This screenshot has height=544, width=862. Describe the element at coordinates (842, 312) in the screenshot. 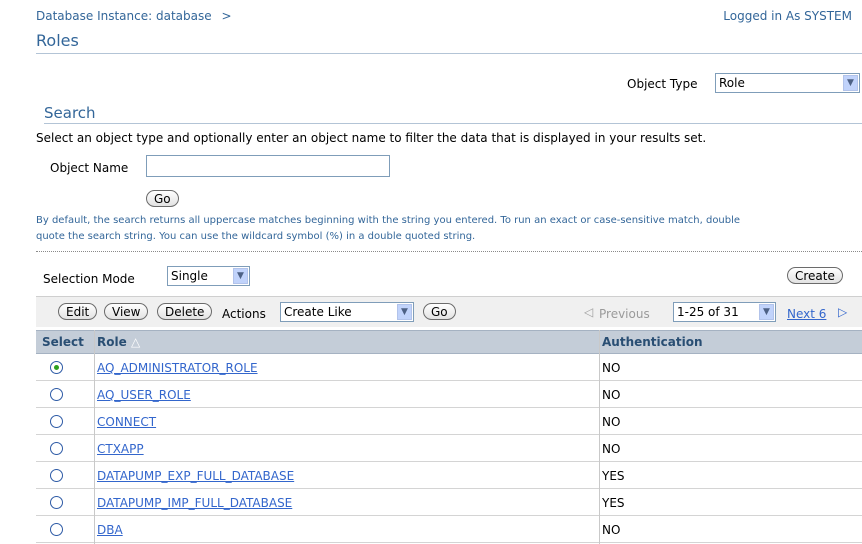

I see `next-icon: ▷` at that location.